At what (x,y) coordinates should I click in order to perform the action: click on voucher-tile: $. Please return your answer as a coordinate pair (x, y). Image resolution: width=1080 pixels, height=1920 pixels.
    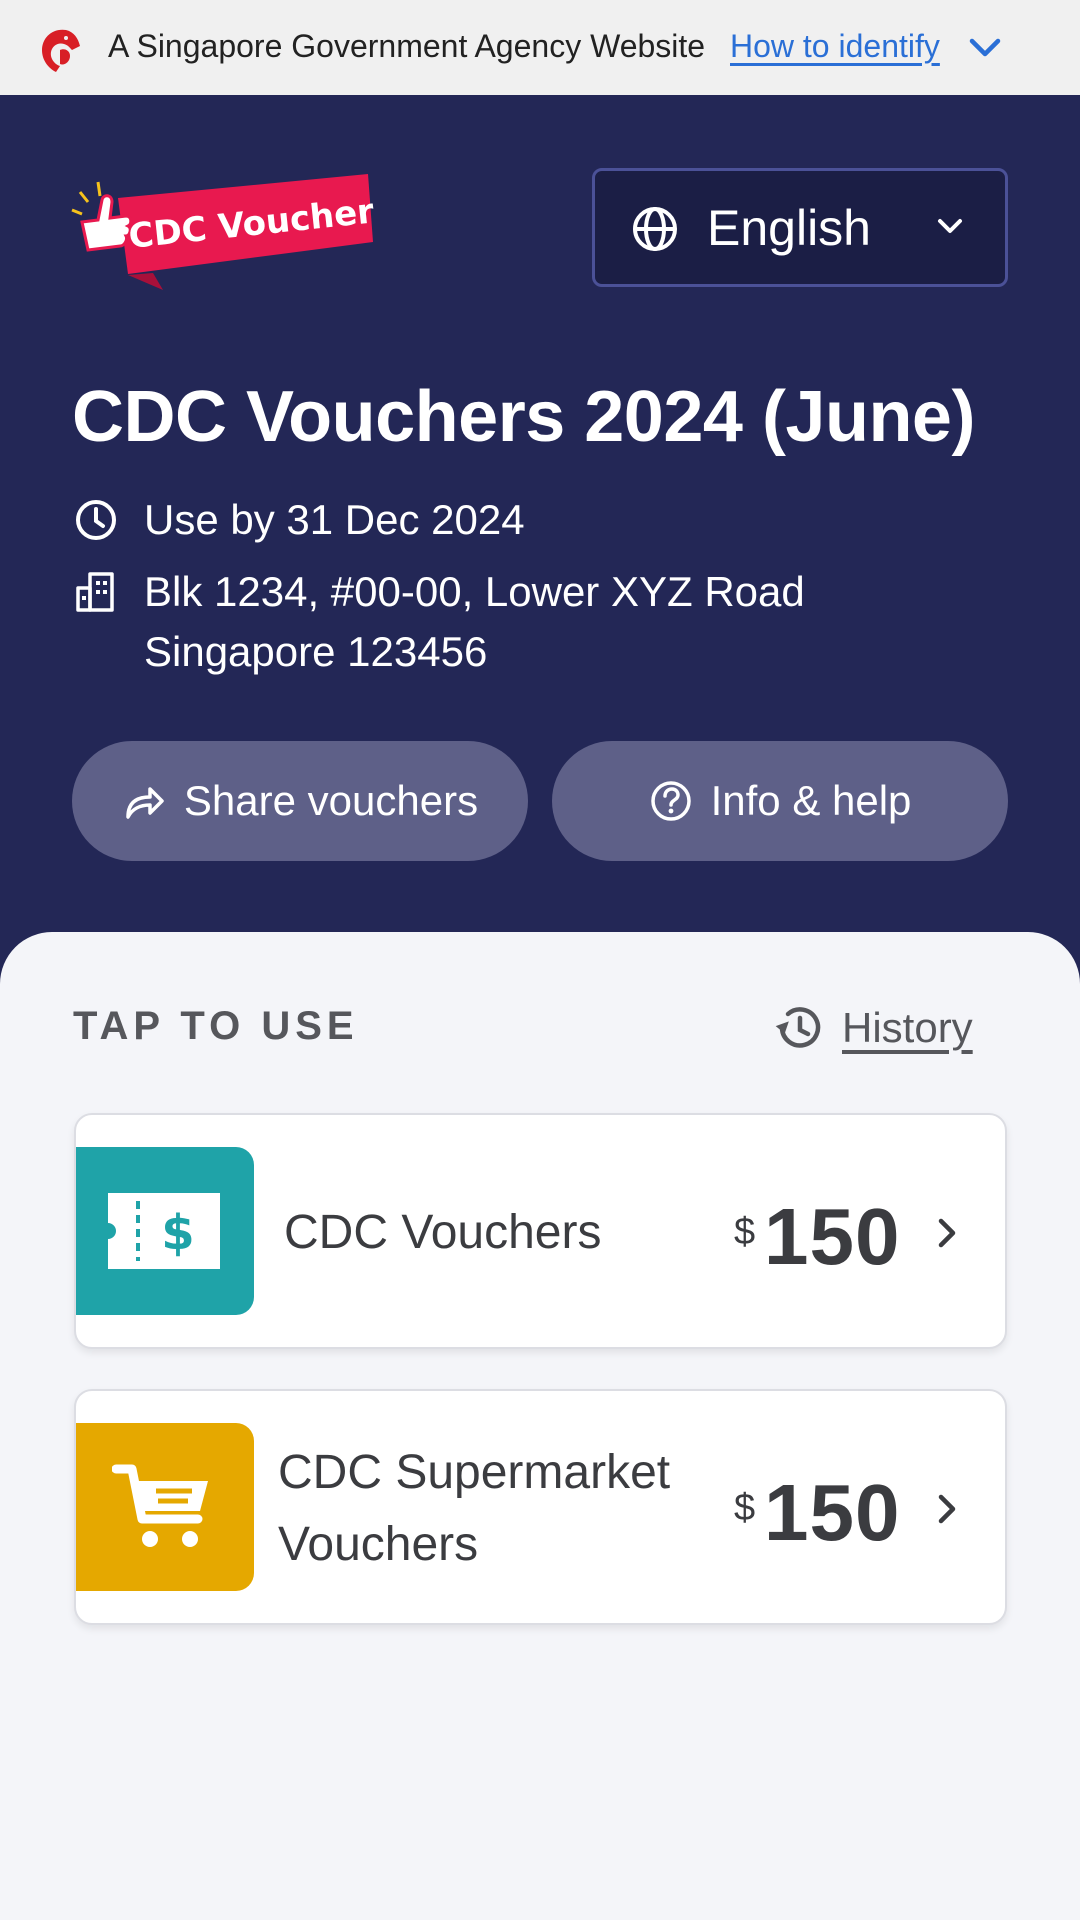
    Looking at the image, I should click on (165, 1231).